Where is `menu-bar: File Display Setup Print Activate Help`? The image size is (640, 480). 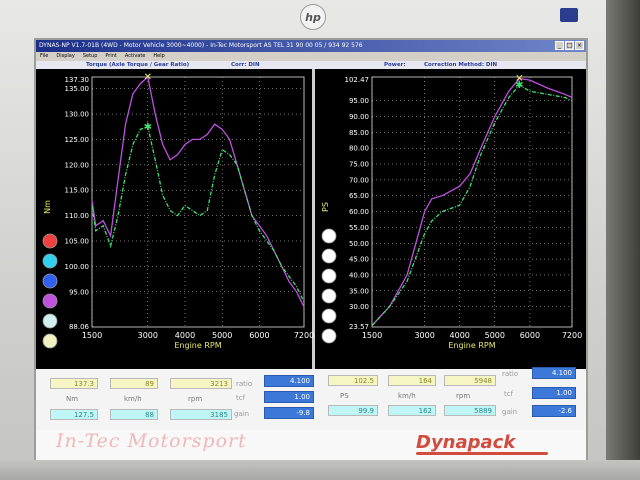 menu-bar: File Display Setup Print Activate Help is located at coordinates (311, 56).